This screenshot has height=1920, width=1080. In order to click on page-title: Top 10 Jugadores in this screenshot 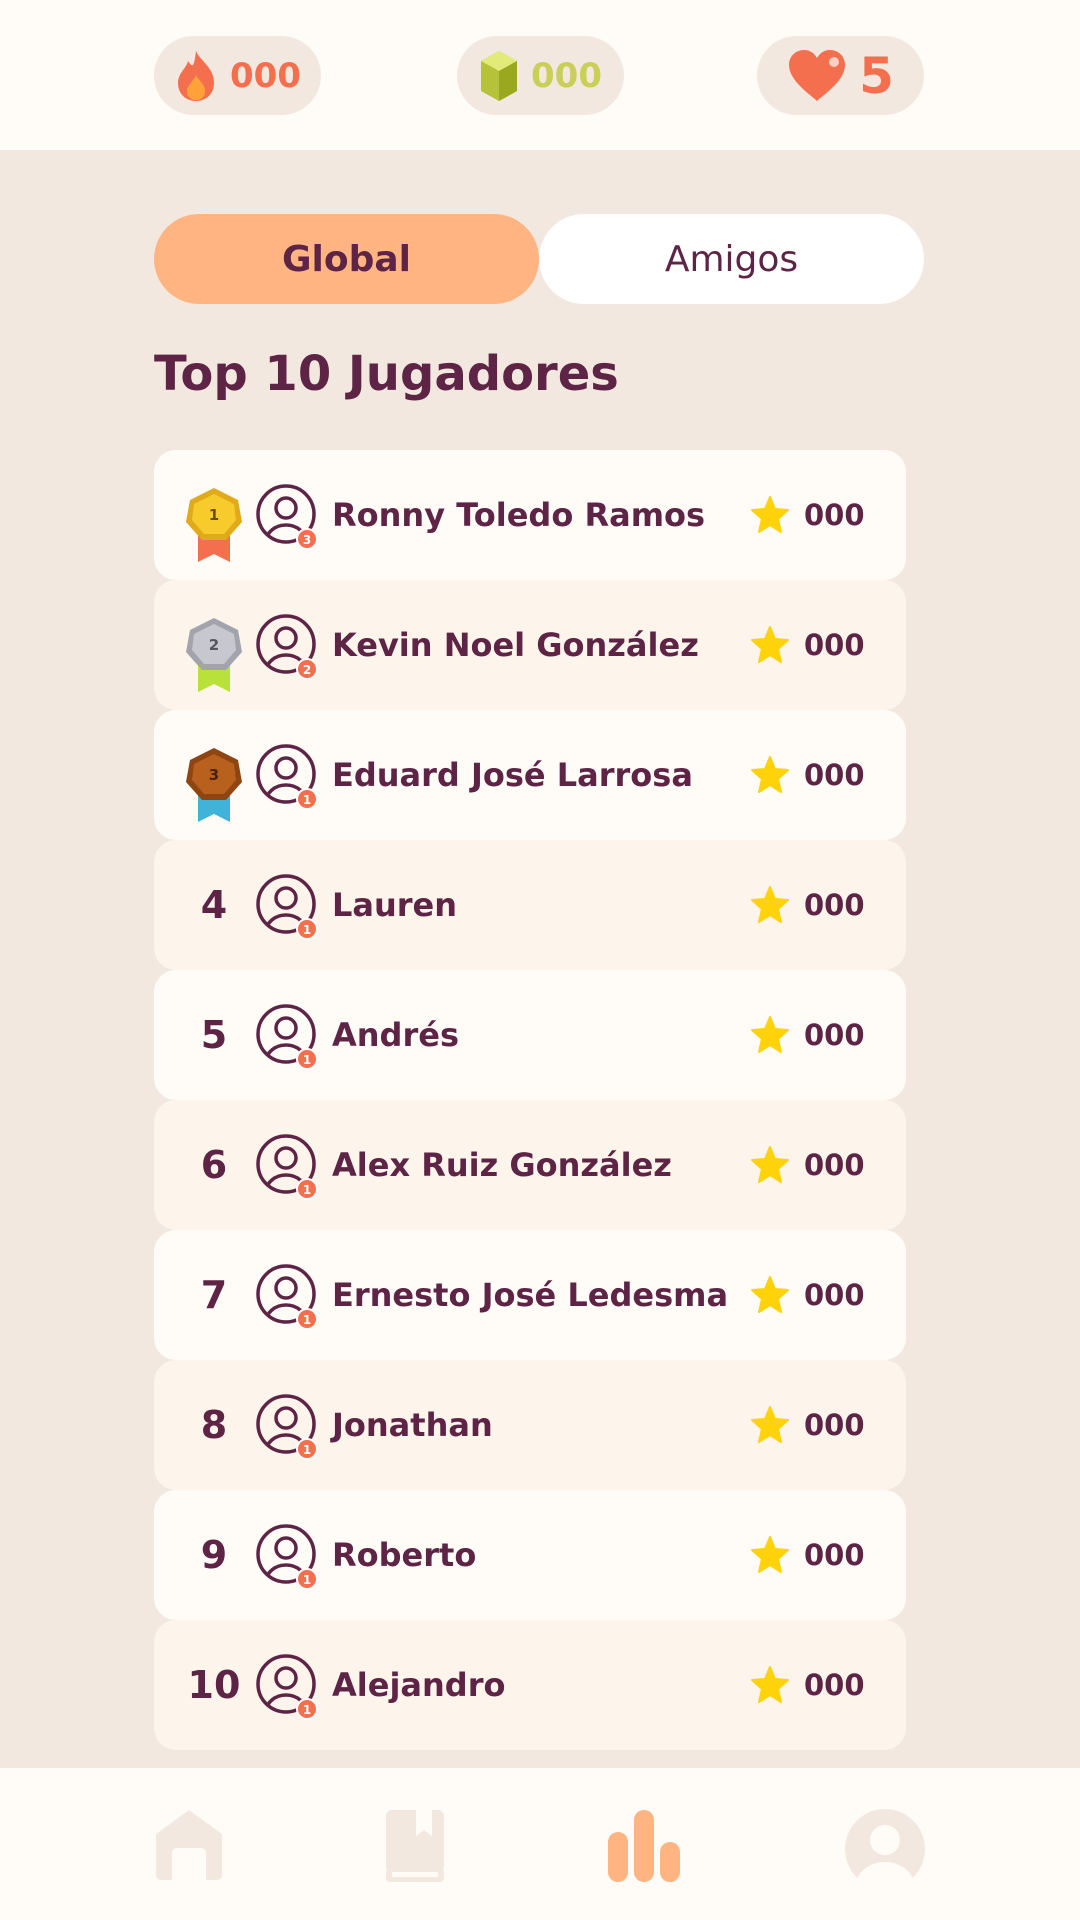, I will do `click(386, 374)`.